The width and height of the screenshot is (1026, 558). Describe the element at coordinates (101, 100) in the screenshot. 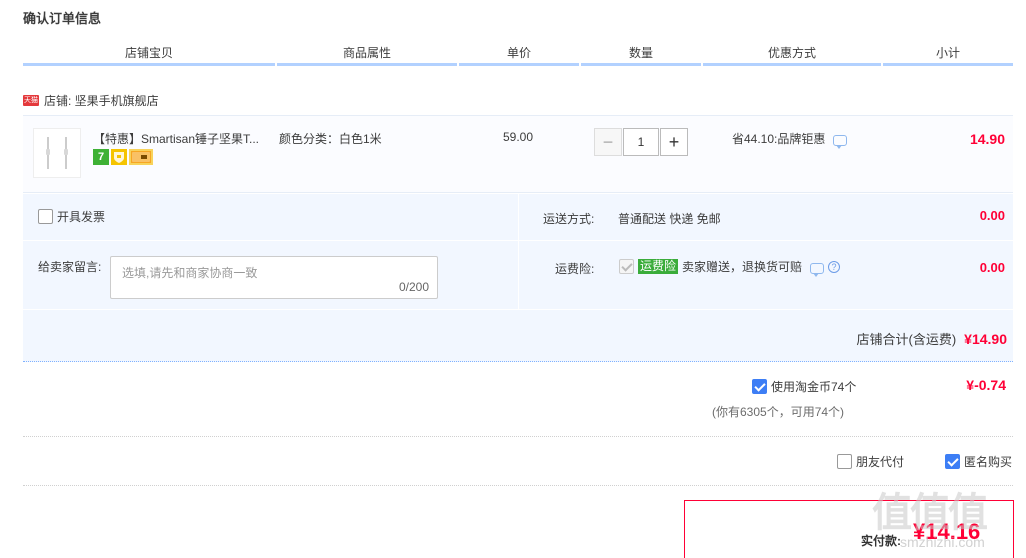

I see `shop-name-link: 店铺: 坚果手机旗舰店` at that location.